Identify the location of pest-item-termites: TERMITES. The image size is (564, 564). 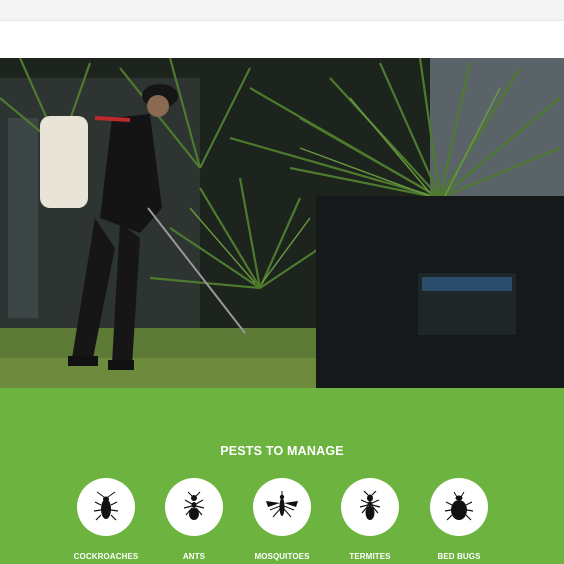
(370, 519).